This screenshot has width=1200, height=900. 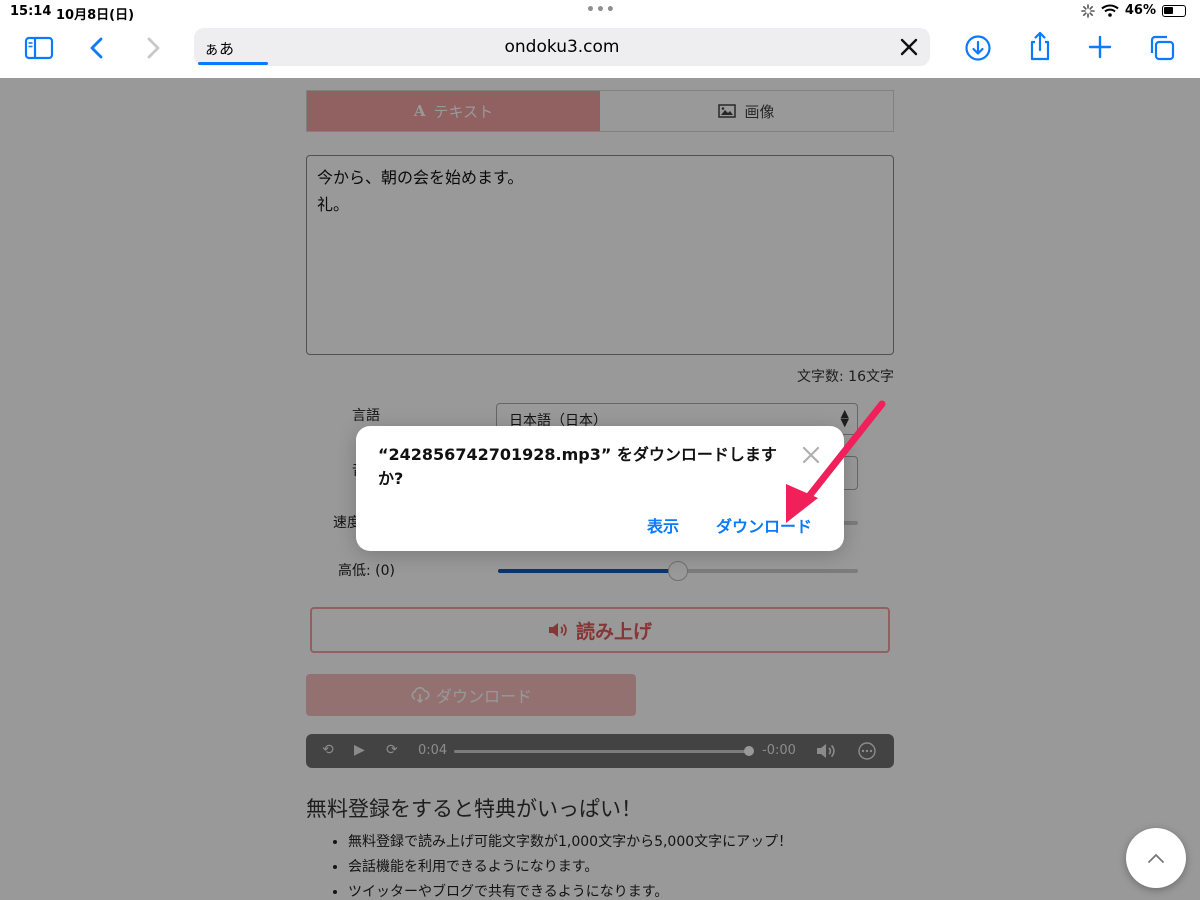 I want to click on annotation-arrow, so click(x=836, y=461).